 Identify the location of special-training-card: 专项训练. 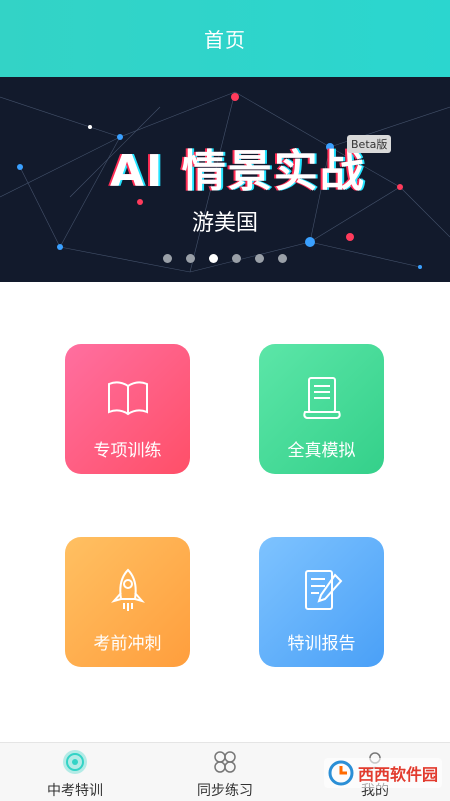
(127, 409).